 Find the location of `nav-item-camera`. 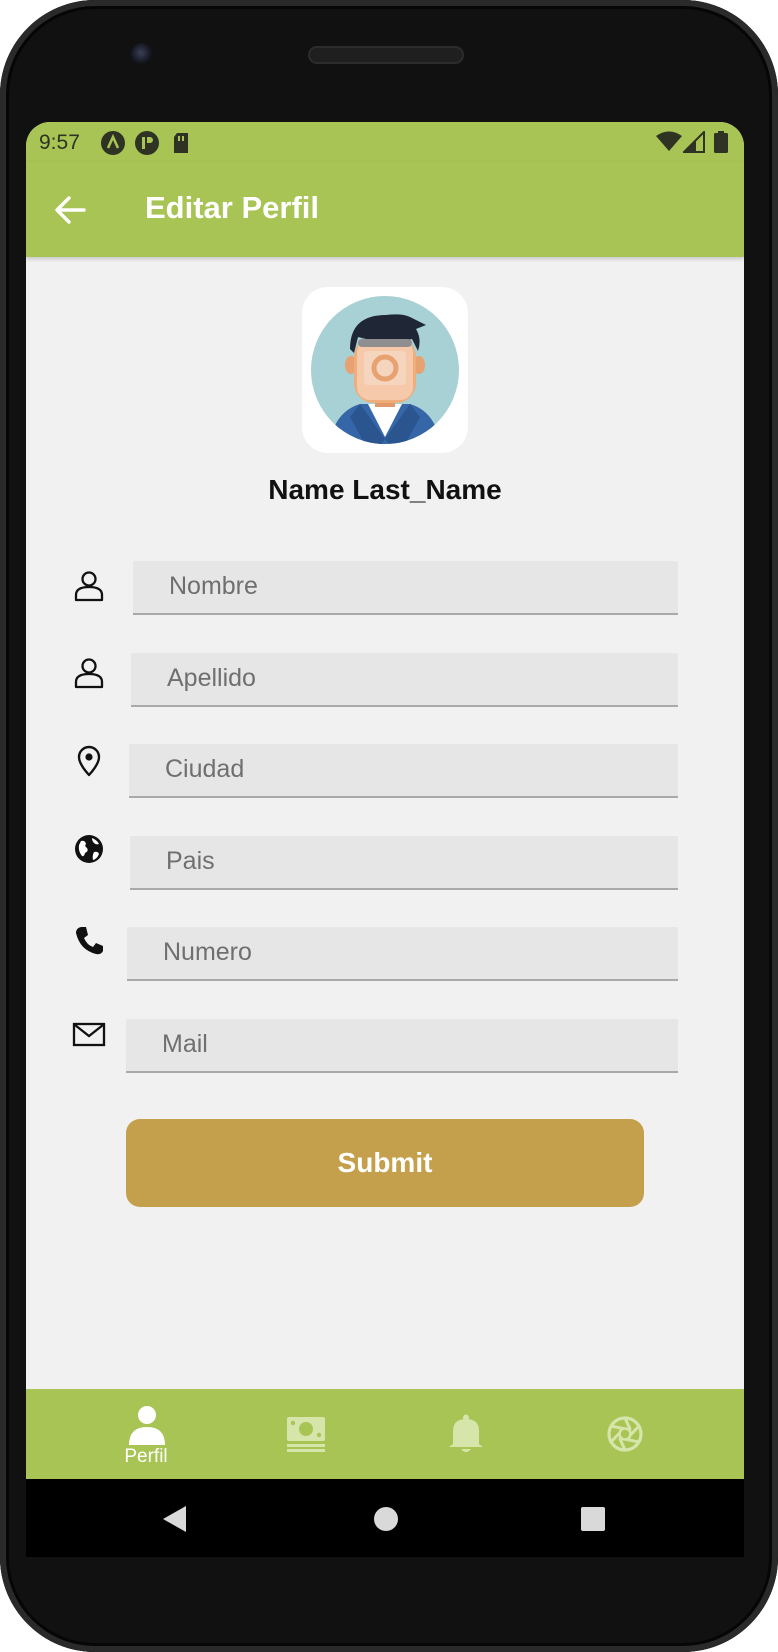

nav-item-camera is located at coordinates (625, 1434).